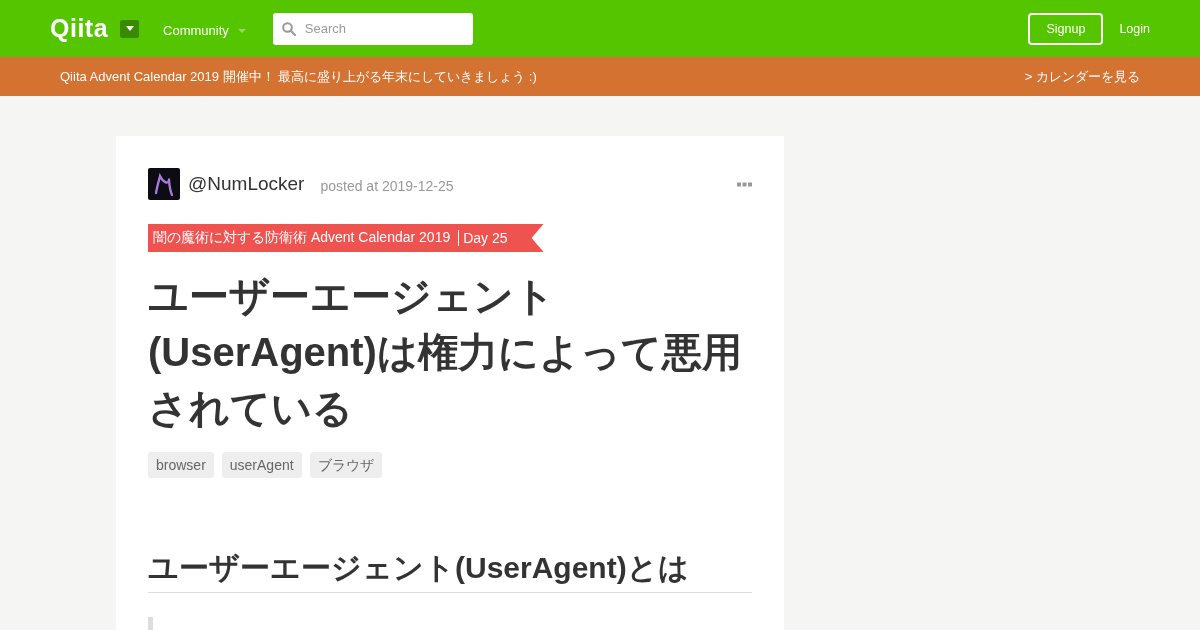  I want to click on article-title: ユーザーエージェント(UserAgent)は権力によって悪用されている, so click(445, 352).